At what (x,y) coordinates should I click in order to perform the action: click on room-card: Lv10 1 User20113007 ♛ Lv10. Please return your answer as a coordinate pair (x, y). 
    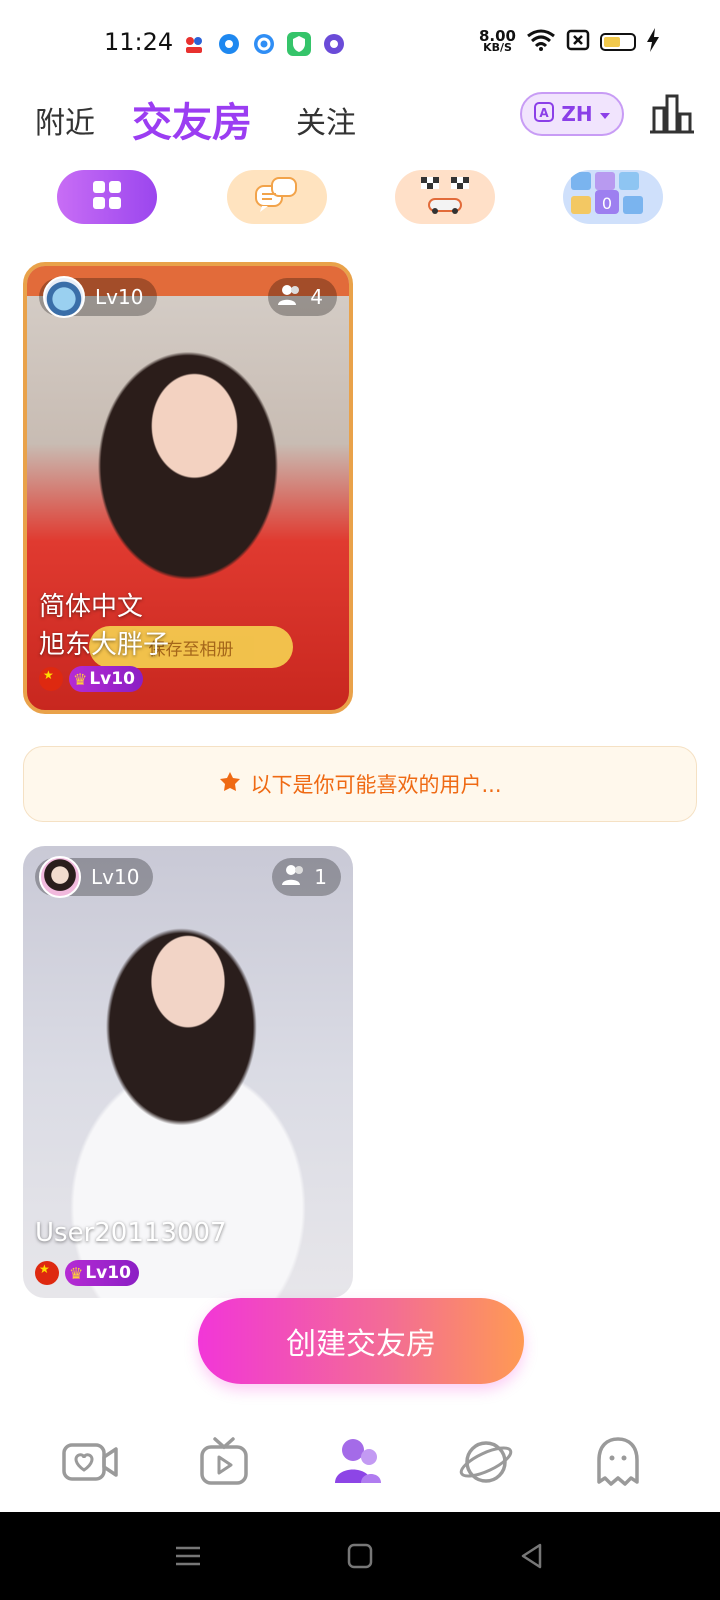
    Looking at the image, I should click on (188, 1072).